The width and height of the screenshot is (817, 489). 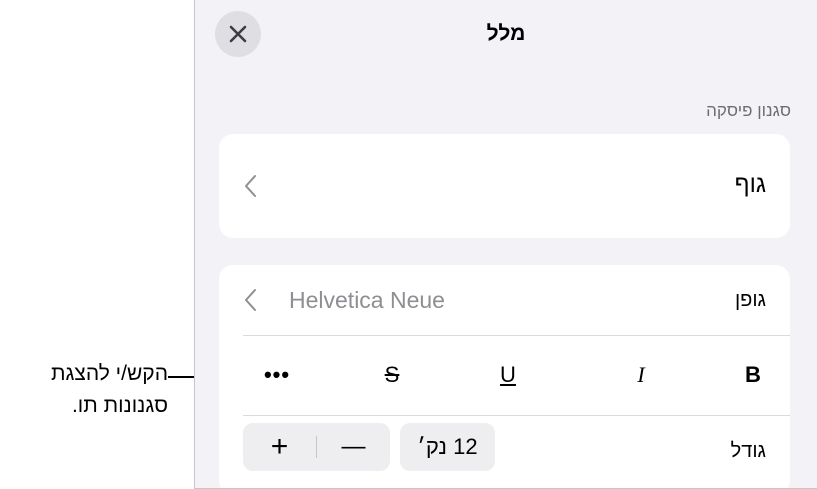 I want to click on bold-button: B, so click(x=753, y=375).